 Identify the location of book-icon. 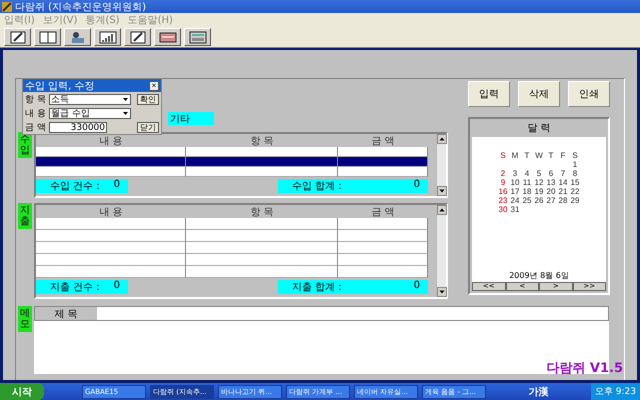
(47, 37).